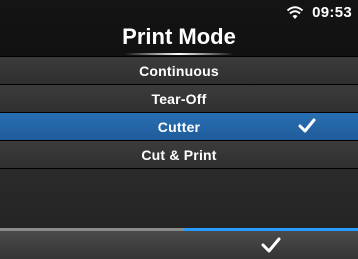 Image resolution: width=358 pixels, height=259 pixels. Describe the element at coordinates (179, 54) in the screenshot. I see `title-underline` at that location.